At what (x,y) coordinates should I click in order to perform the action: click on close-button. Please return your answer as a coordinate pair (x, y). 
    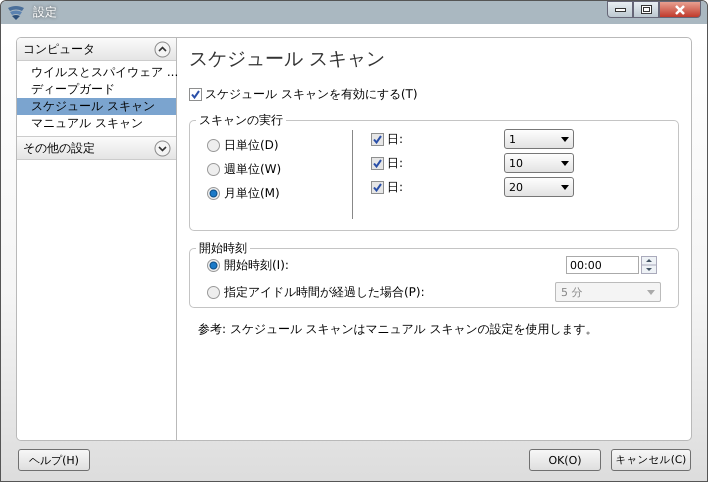
    Looking at the image, I should click on (680, 9).